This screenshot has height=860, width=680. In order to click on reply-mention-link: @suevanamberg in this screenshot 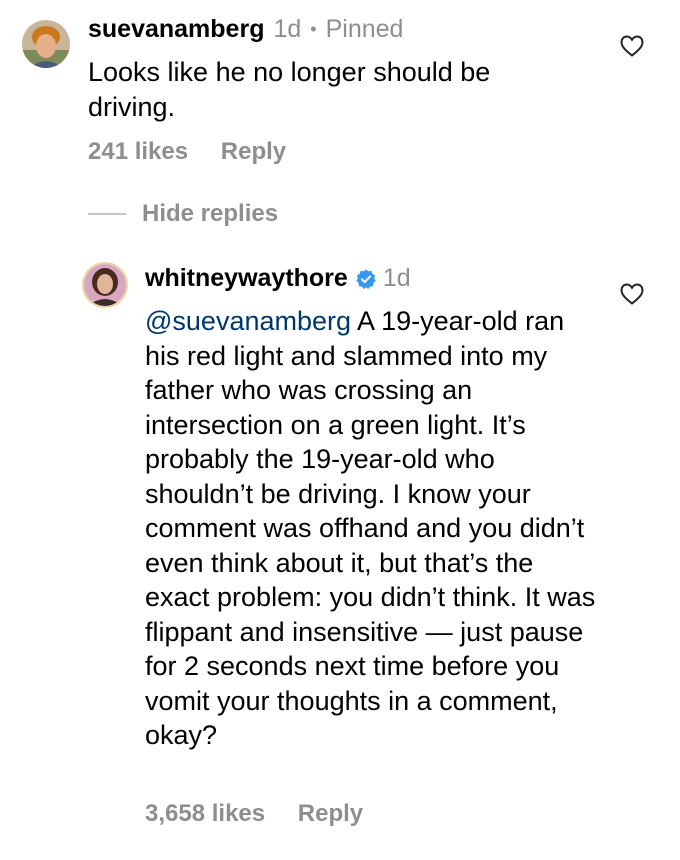, I will do `click(248, 321)`.